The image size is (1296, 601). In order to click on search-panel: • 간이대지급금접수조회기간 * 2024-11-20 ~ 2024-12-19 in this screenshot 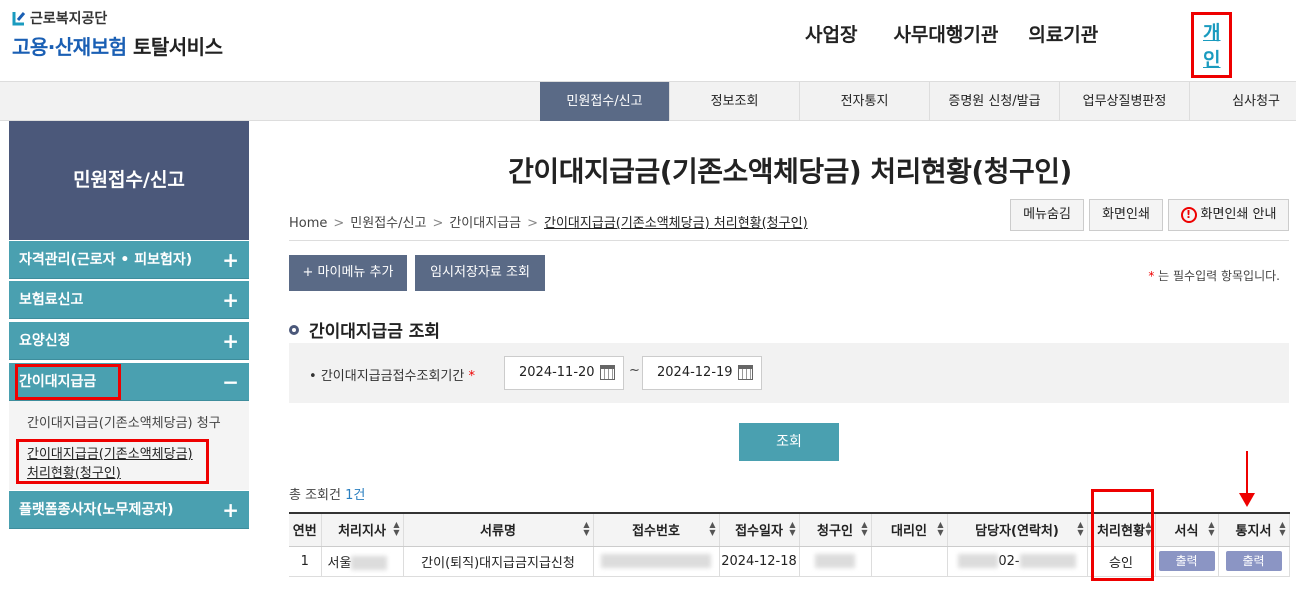, I will do `click(789, 373)`.